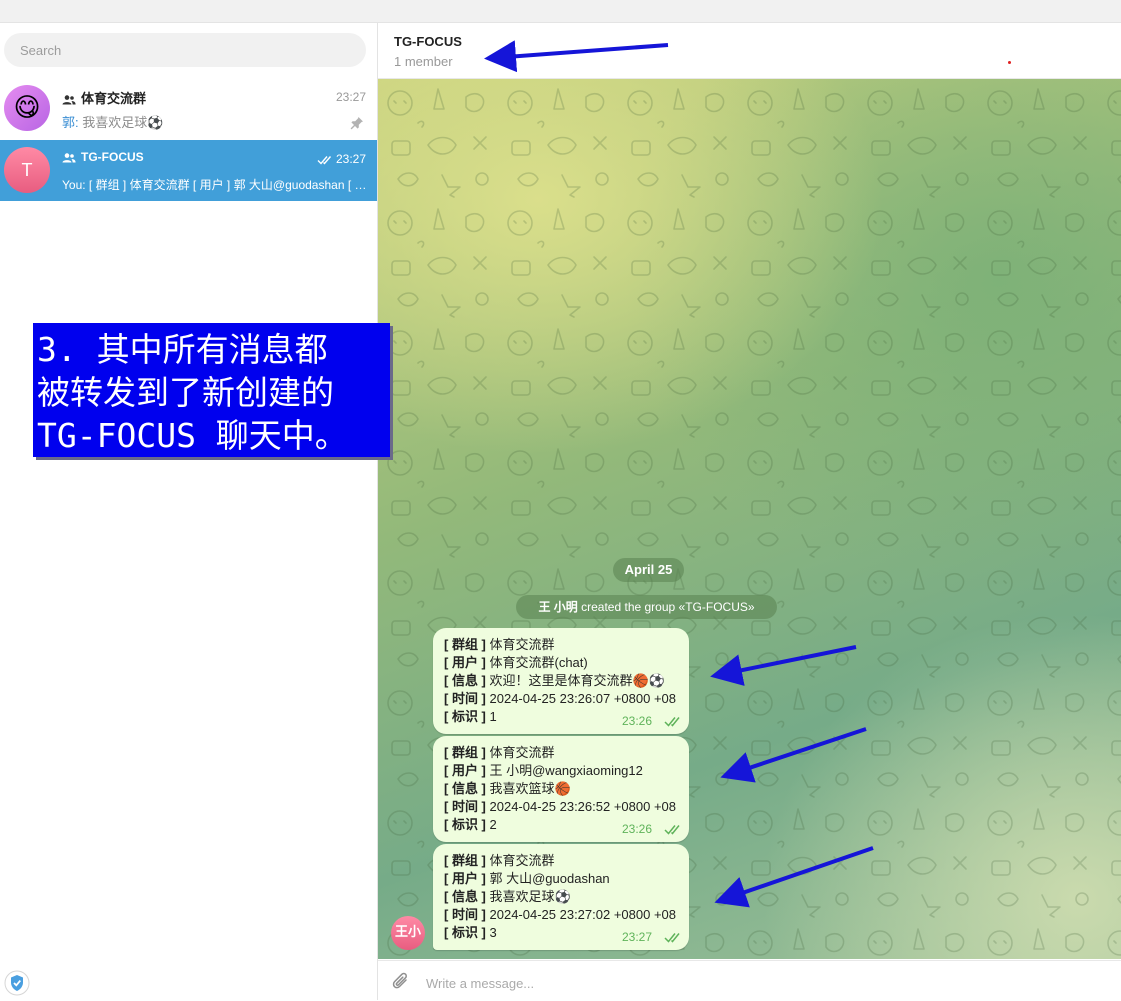 This screenshot has width=1121, height=1001. I want to click on annotation-callout: 3. 其中所有消息都 被转发到了新创建的 TG-FOCUS 聊天中。, so click(211, 390).